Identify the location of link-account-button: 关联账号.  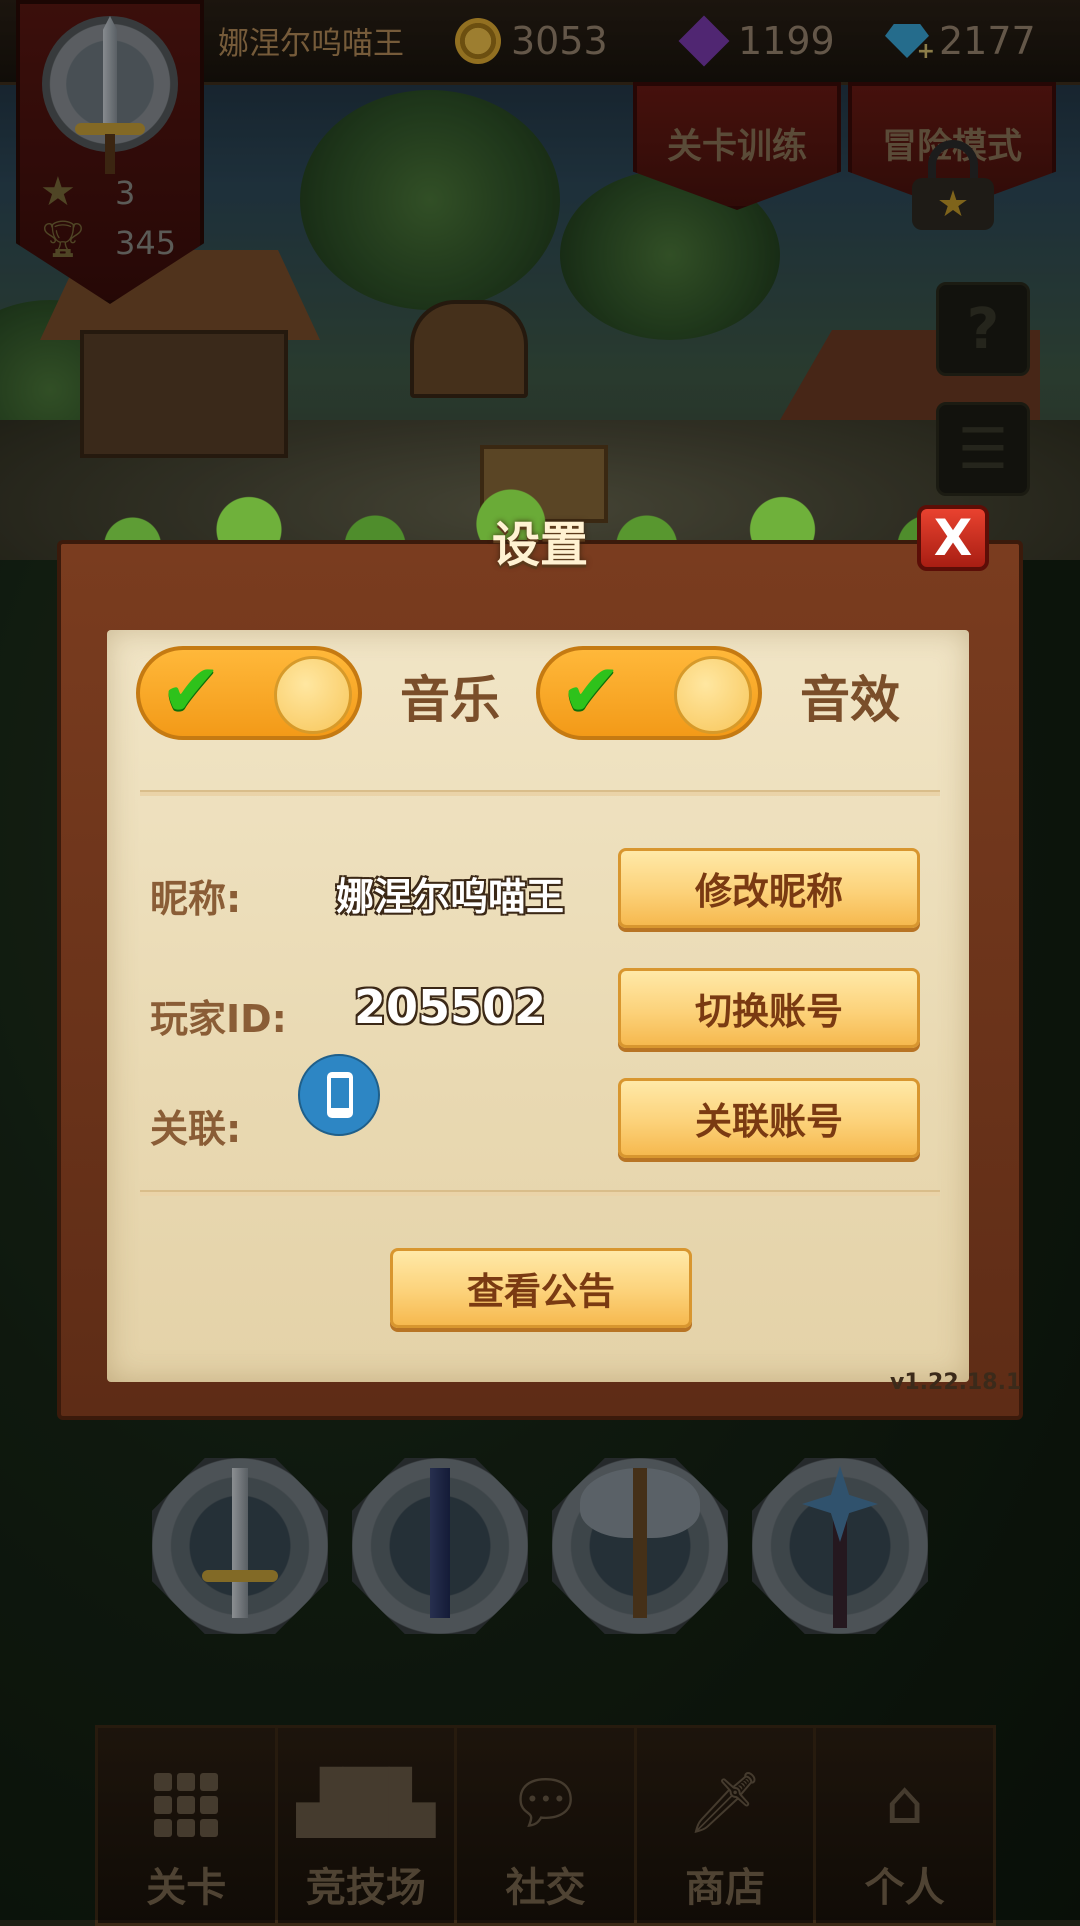
(769, 1118).